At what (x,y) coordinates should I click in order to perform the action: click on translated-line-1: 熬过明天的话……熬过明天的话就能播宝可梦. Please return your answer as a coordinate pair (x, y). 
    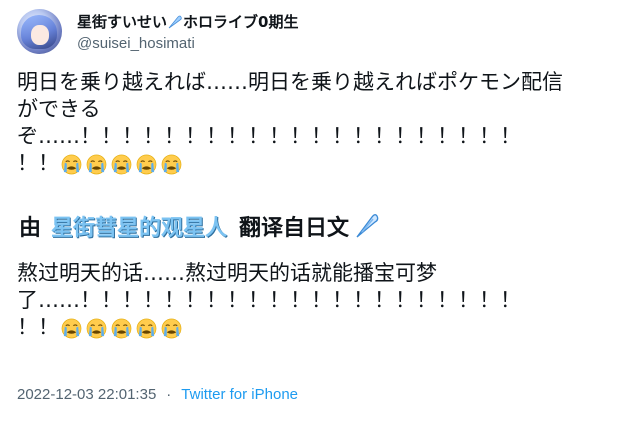
    Looking at the image, I should click on (227, 273).